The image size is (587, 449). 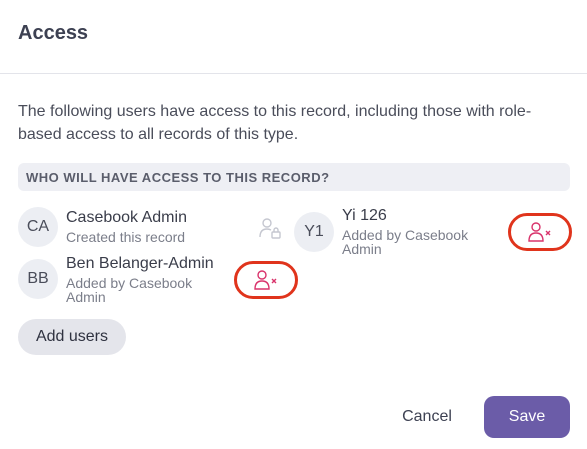 I want to click on lock-user-icon, so click(x=270, y=228).